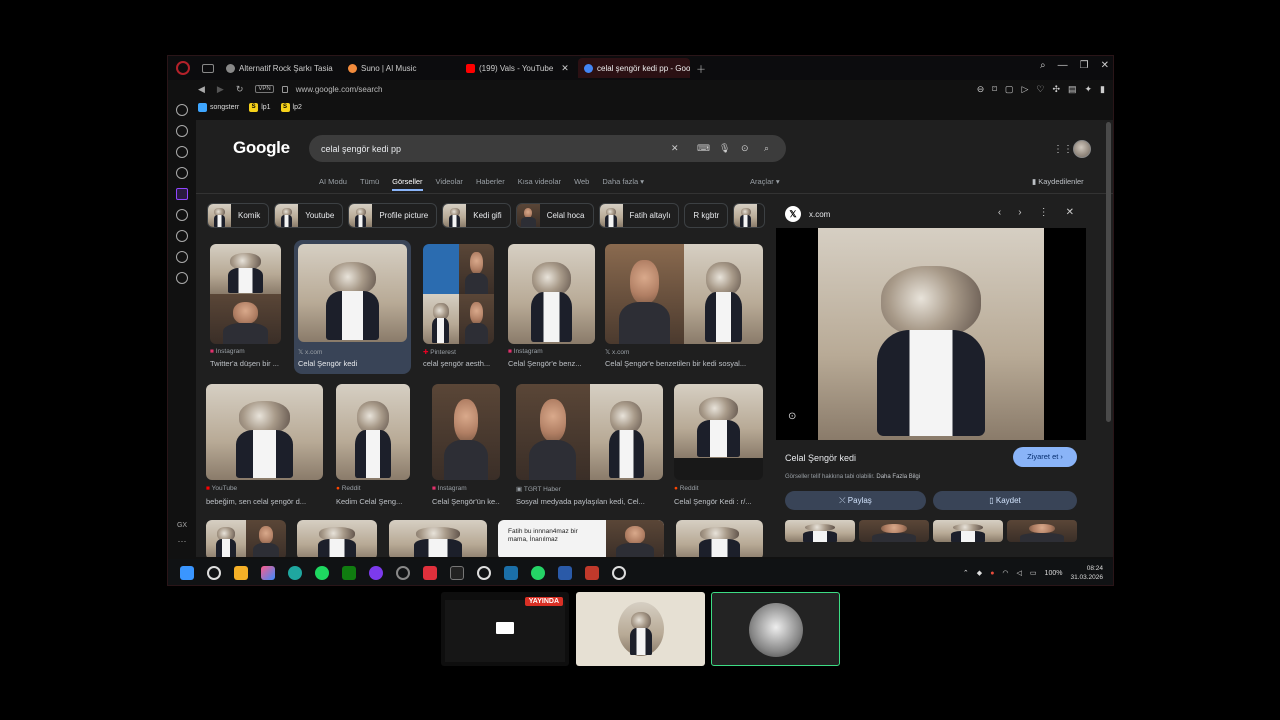 The height and width of the screenshot is (720, 1280). What do you see at coordinates (1058, 181) in the screenshot?
I see `saved-button: ▮ Kaydedilenler` at bounding box center [1058, 181].